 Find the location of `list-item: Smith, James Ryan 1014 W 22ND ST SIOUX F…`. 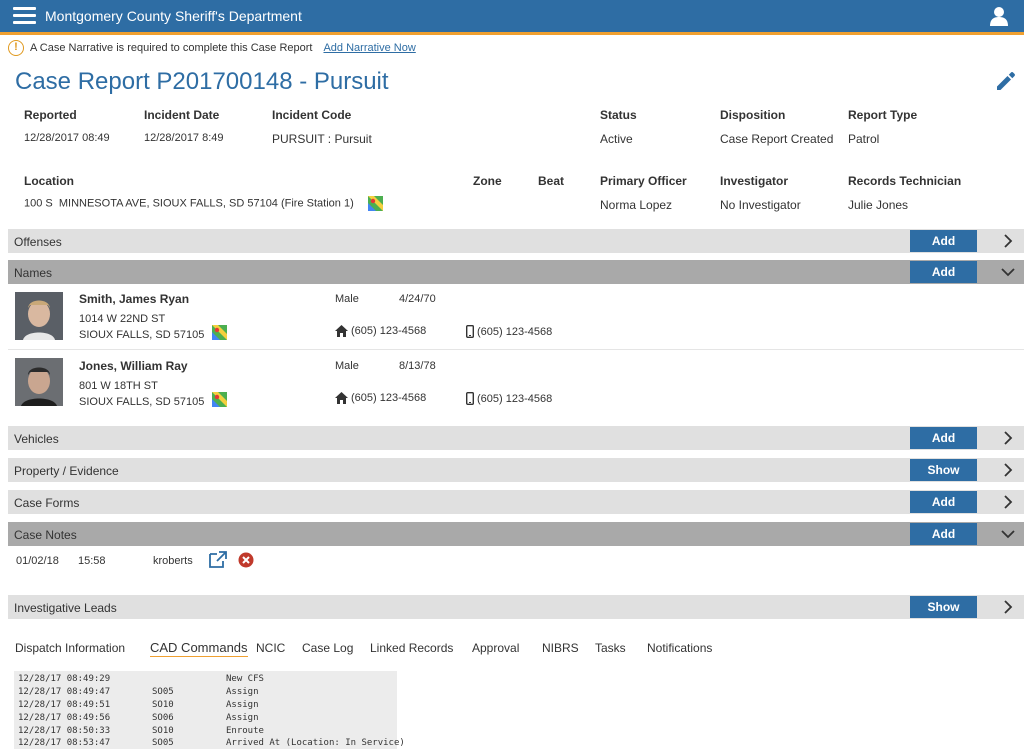

list-item: Smith, James Ryan 1014 W 22ND ST SIOUX F… is located at coordinates (516, 318).